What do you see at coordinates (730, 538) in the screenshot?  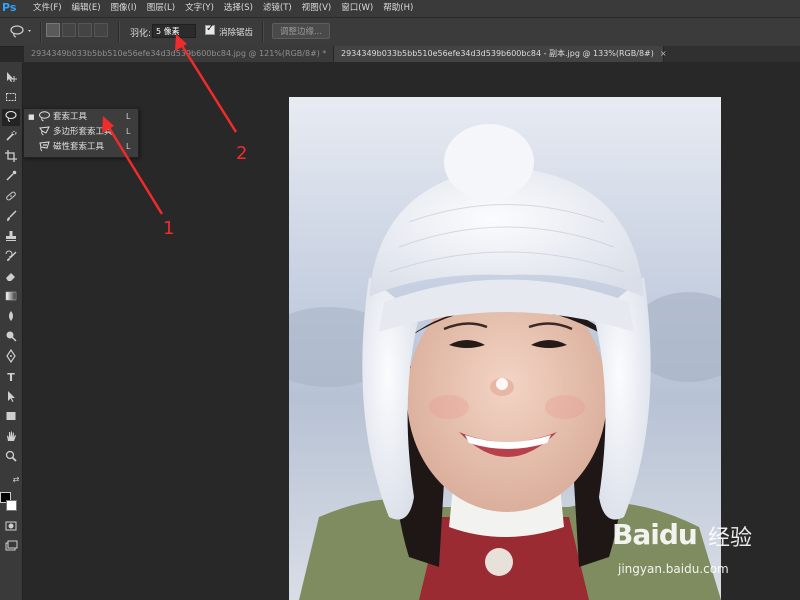 I see `jingyan-text: 经验` at bounding box center [730, 538].